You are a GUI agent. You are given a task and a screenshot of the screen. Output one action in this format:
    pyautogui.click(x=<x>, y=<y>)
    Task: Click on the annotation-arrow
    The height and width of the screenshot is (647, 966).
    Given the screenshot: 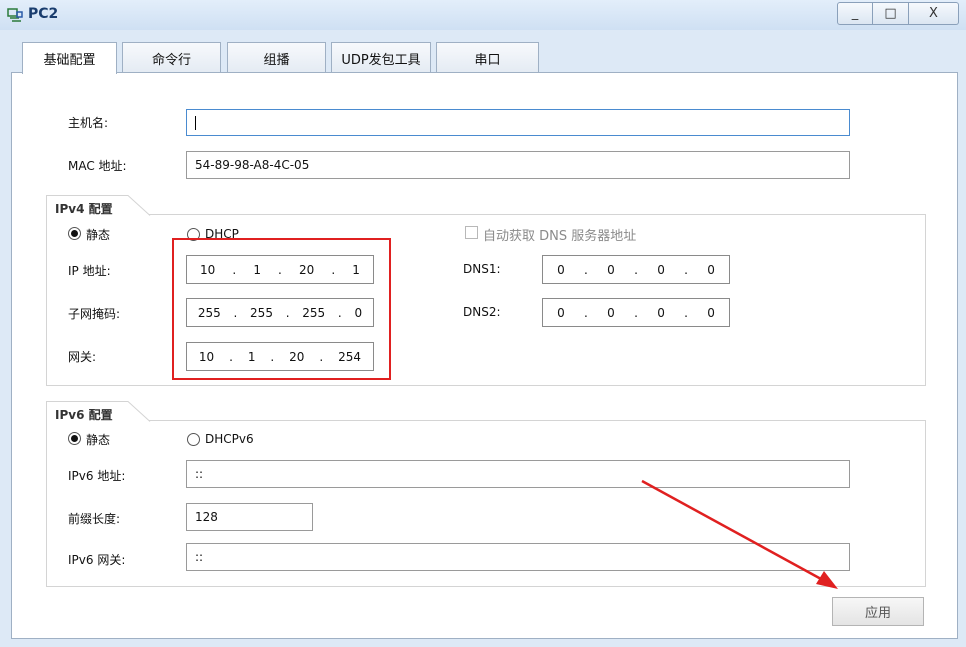 What is the action you would take?
    pyautogui.click(x=739, y=534)
    